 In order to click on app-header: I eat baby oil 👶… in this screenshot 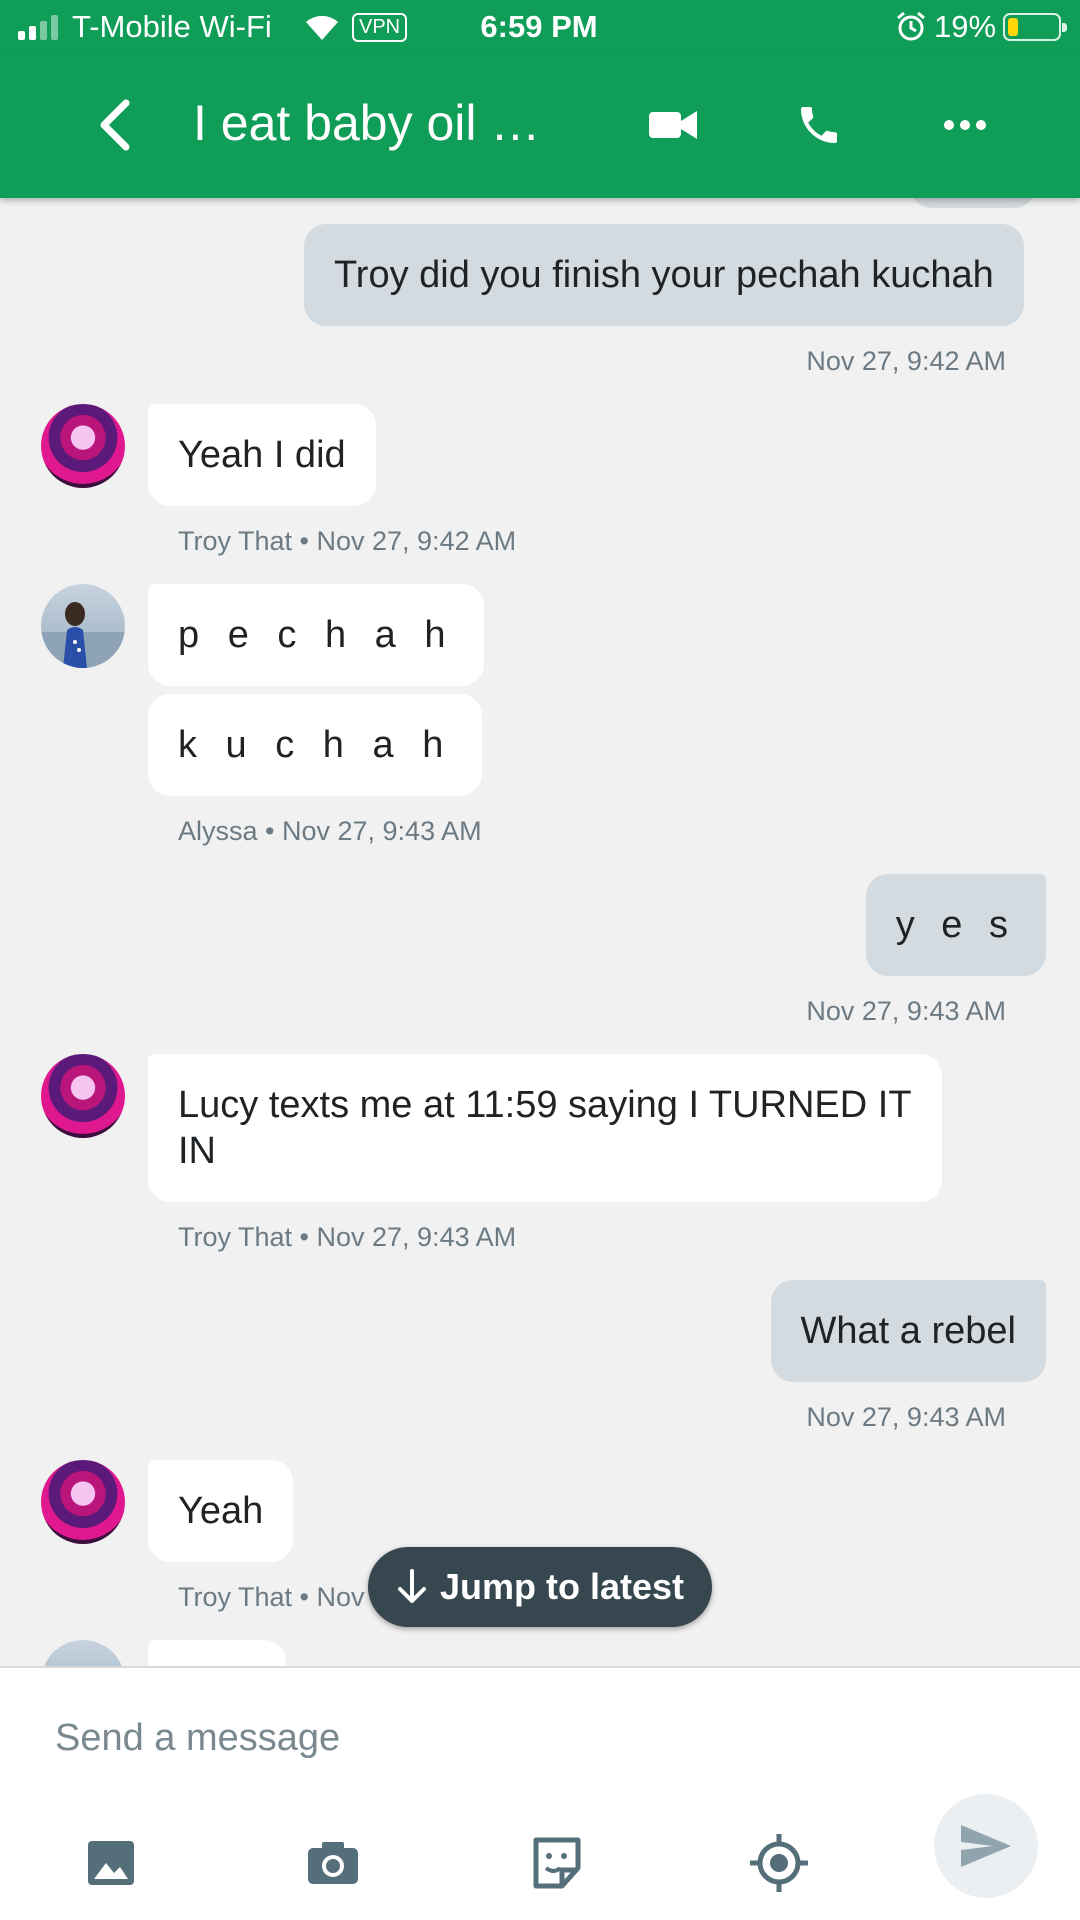, I will do `click(540, 125)`.